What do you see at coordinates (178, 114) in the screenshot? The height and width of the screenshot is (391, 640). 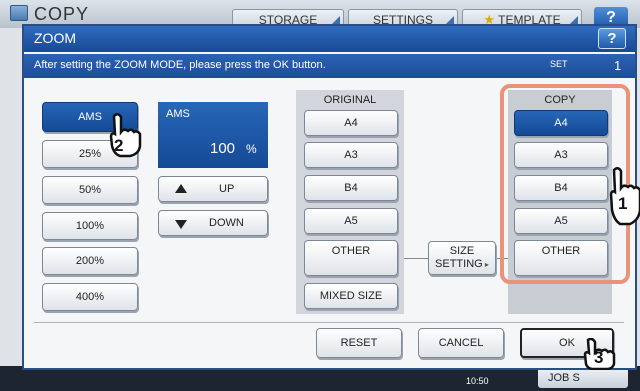 I see `ams-display-label: AMS` at bounding box center [178, 114].